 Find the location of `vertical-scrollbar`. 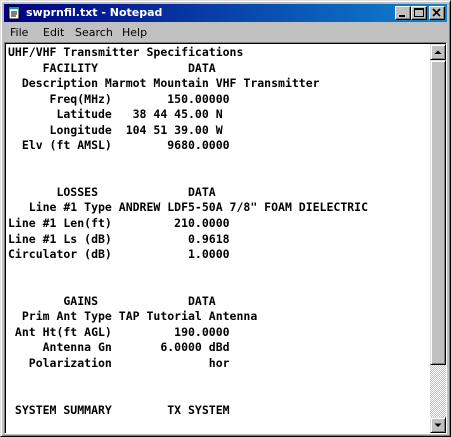

vertical-scrollbar is located at coordinates (438, 238).